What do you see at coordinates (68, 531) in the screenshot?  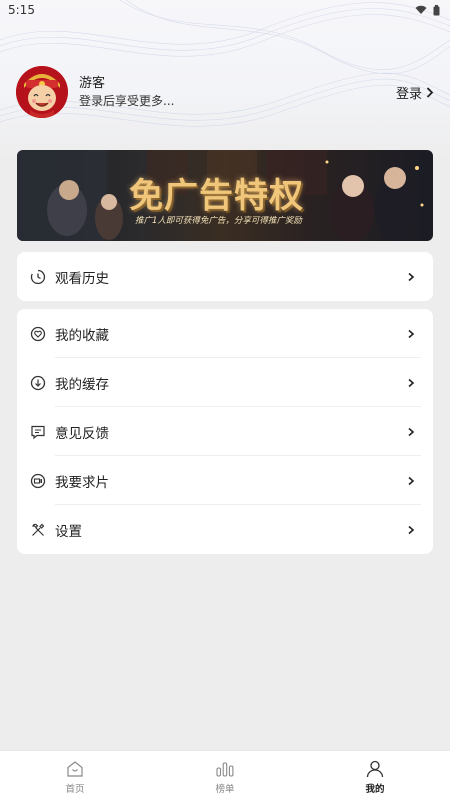 I see `menu-item-label: 设置` at bounding box center [68, 531].